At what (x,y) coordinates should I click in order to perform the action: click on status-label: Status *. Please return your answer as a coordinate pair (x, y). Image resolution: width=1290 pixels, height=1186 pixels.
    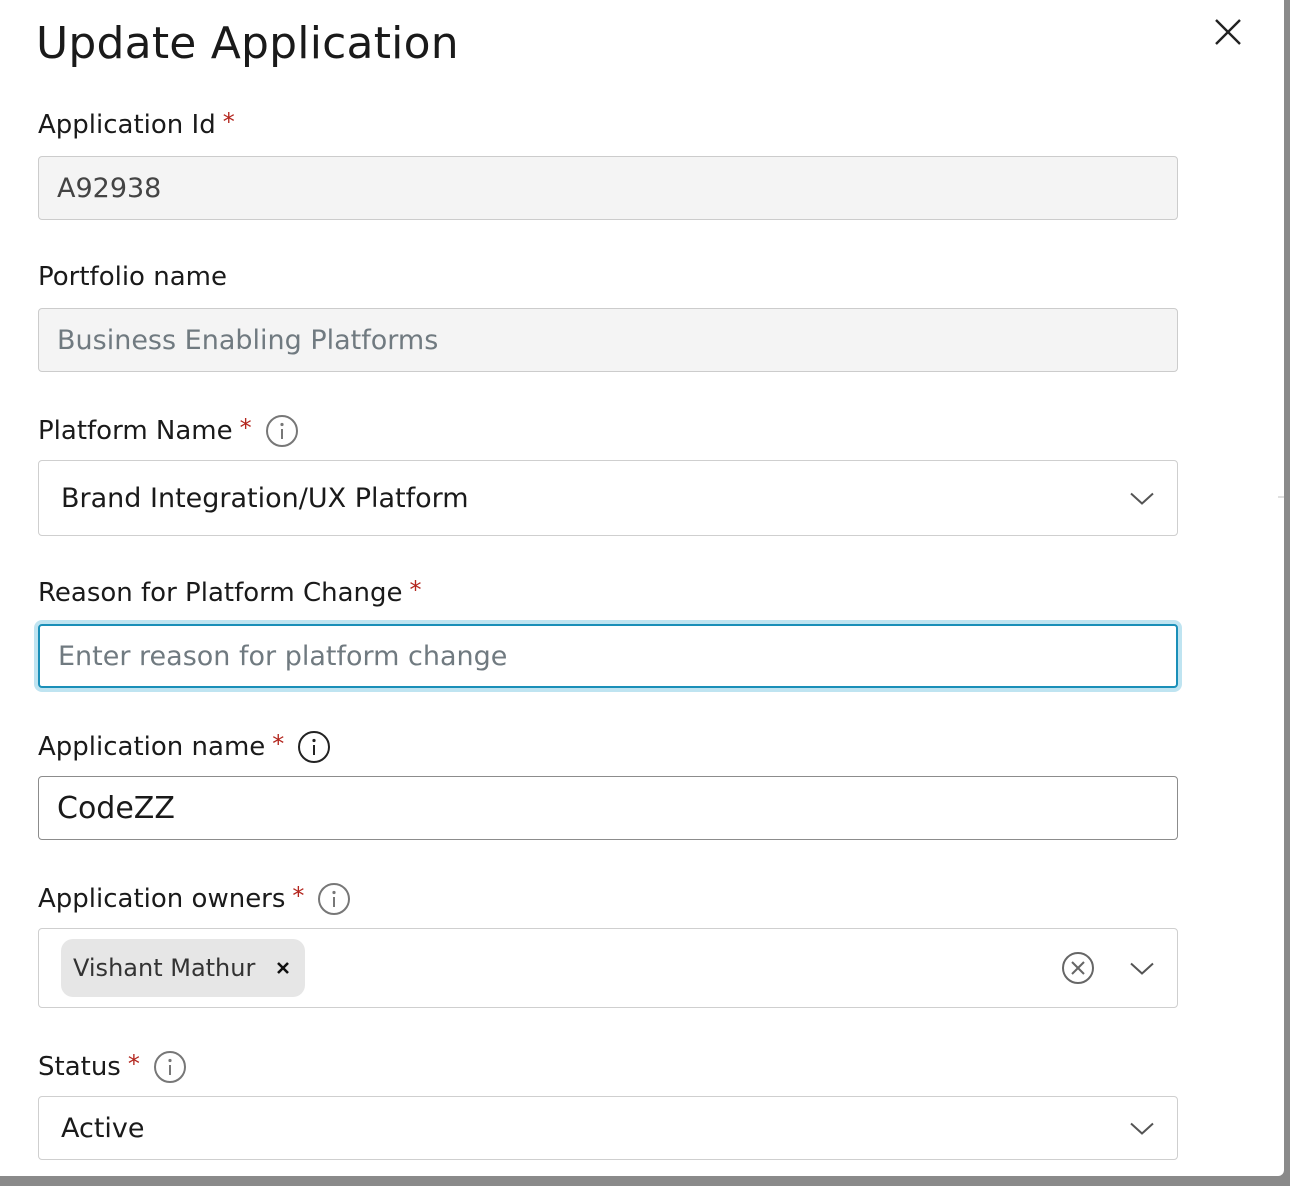
    Looking at the image, I should click on (112, 1067).